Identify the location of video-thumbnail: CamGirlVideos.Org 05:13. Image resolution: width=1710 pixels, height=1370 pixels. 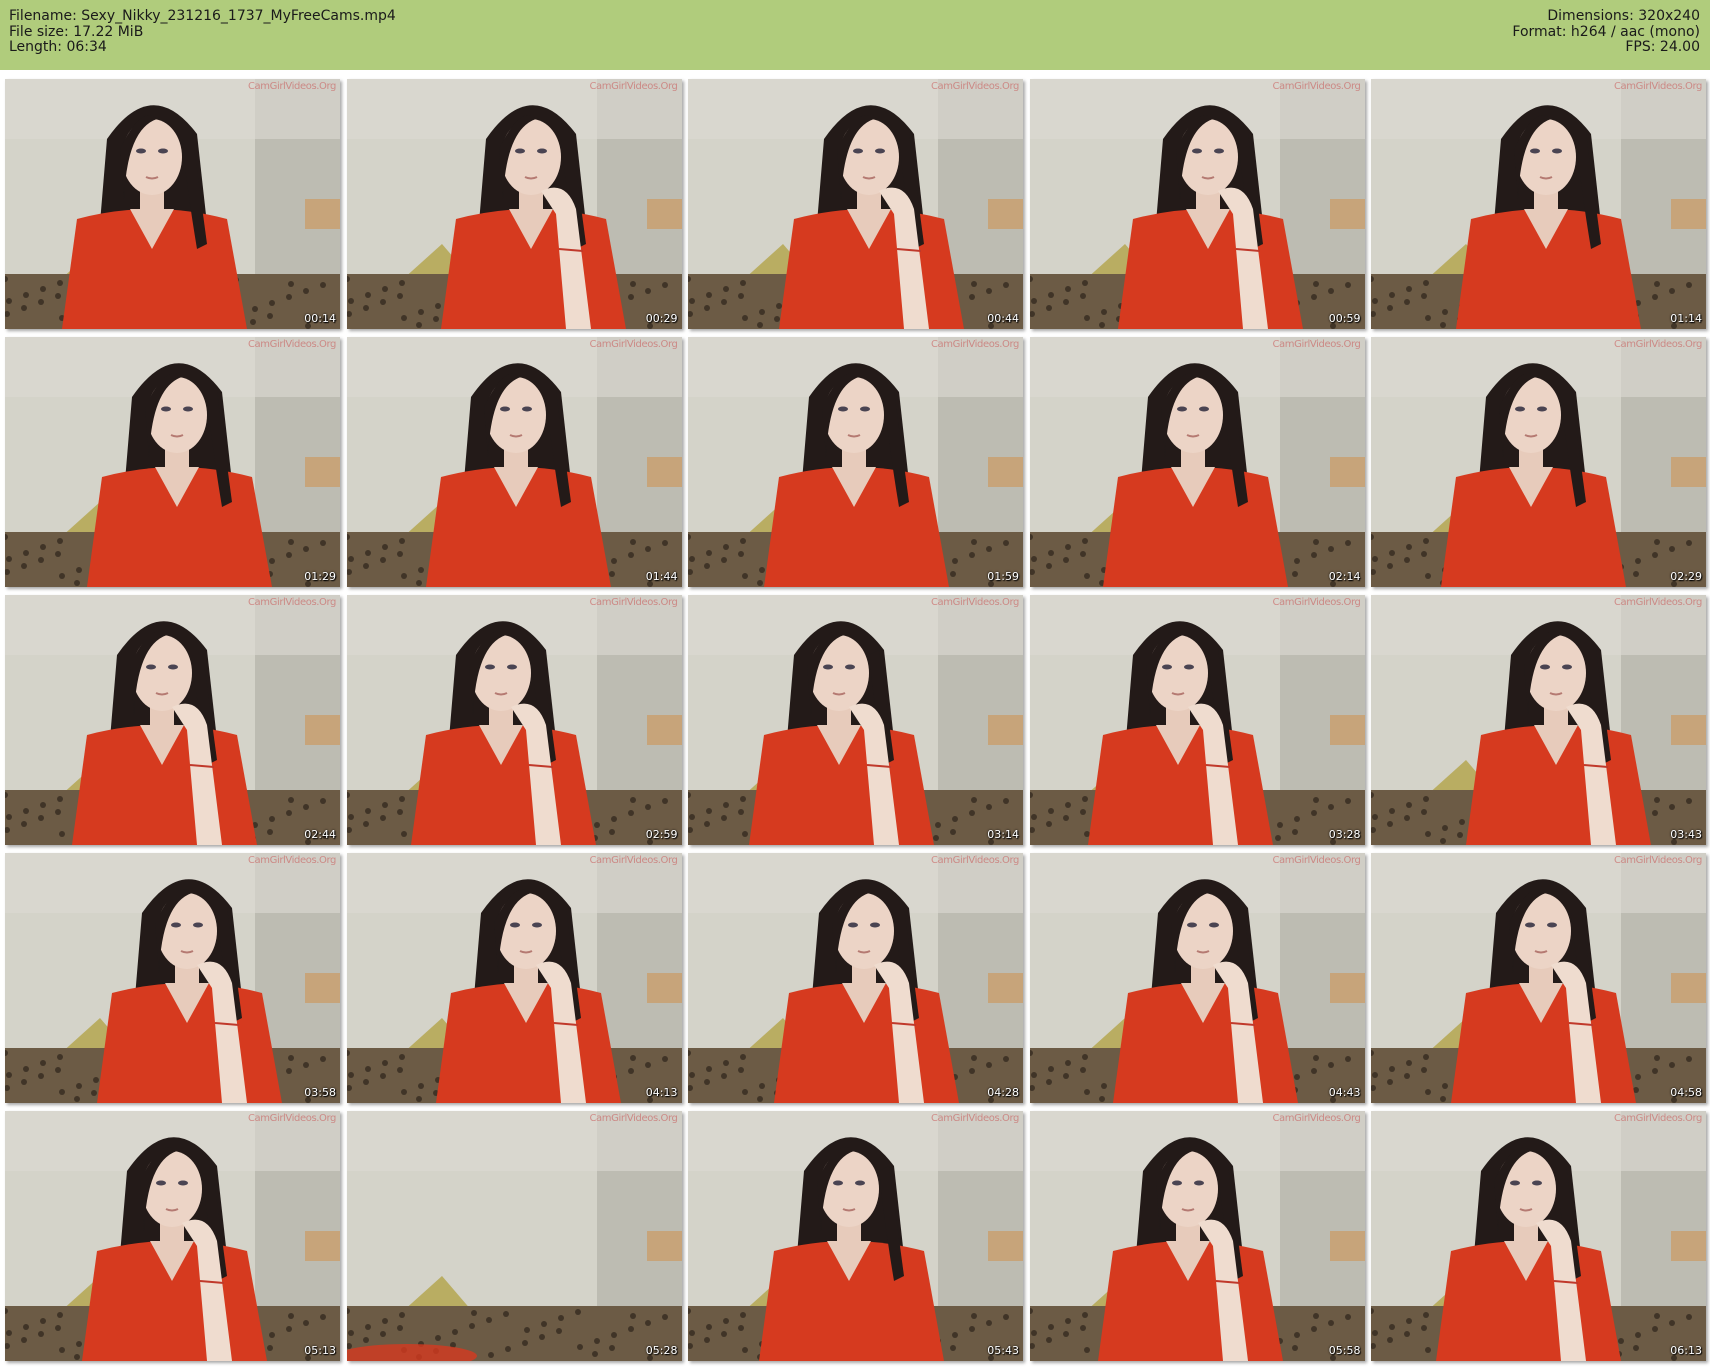
(172, 1236).